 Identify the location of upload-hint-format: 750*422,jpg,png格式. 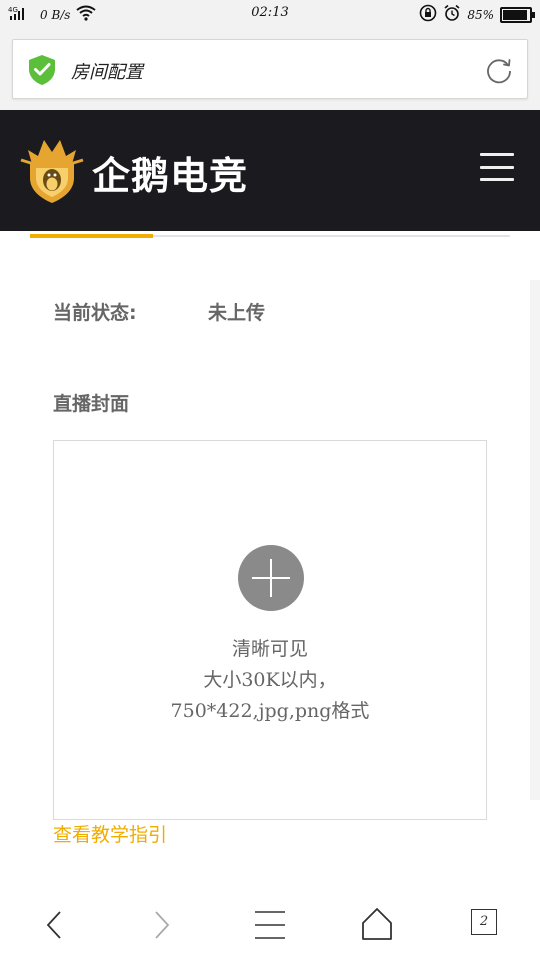
(270, 711).